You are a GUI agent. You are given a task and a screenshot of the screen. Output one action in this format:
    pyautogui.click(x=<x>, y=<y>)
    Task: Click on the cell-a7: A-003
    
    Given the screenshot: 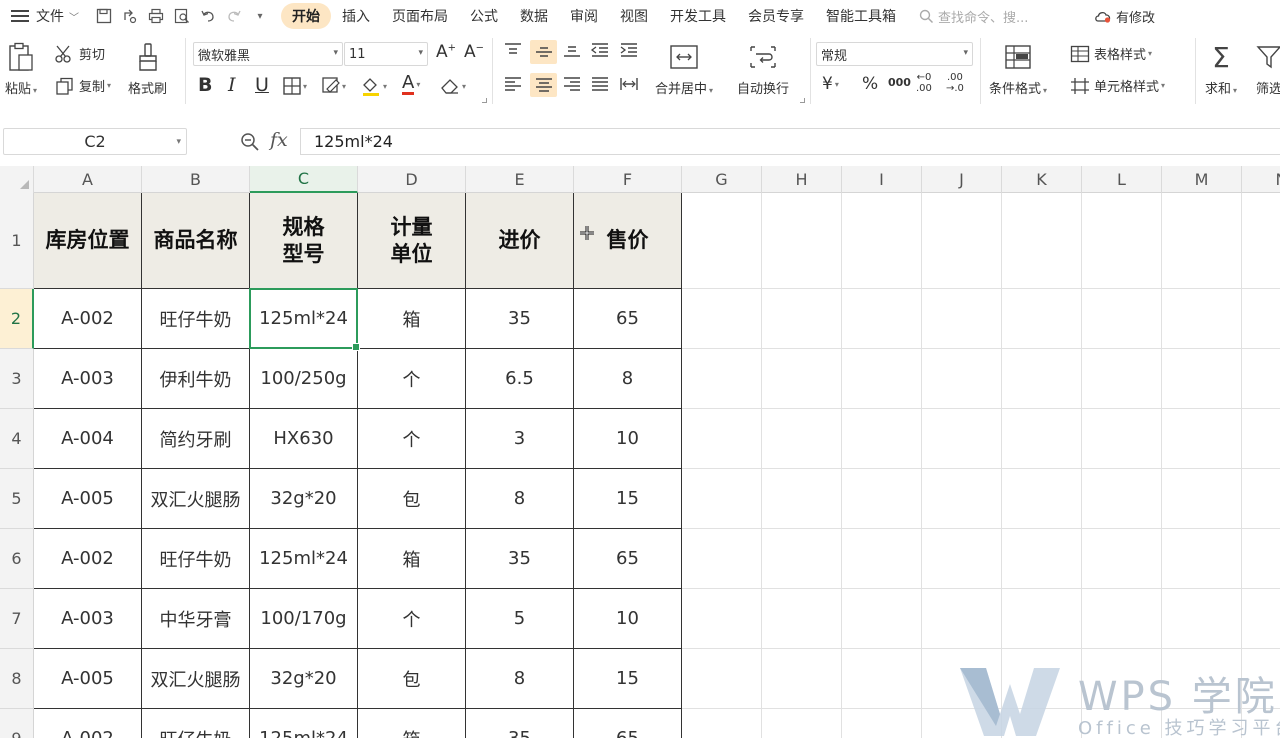 What is the action you would take?
    pyautogui.click(x=88, y=619)
    